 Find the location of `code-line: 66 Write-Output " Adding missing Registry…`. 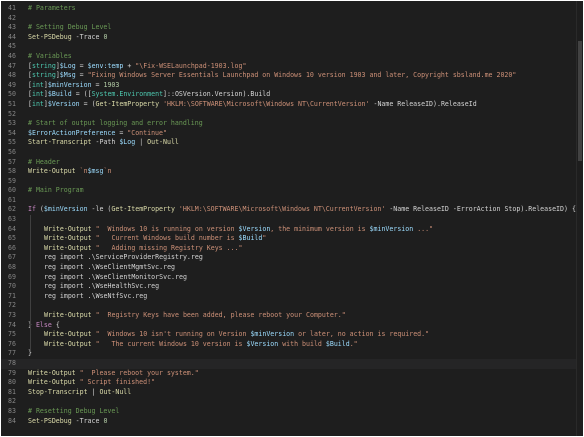

code-line: 66 Write-Output " Adding missing Registry… is located at coordinates (289, 249).